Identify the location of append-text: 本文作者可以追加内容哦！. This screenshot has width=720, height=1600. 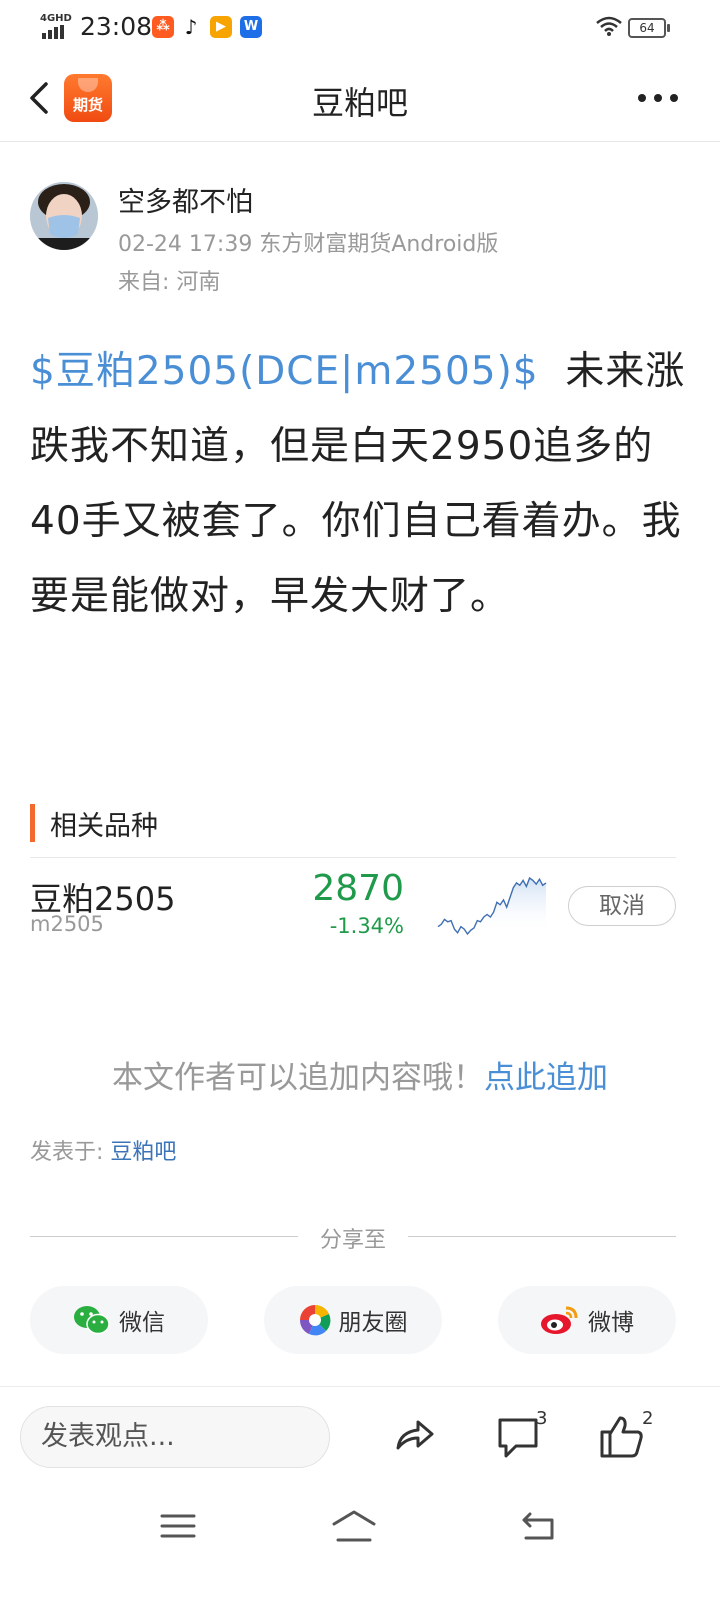
(298, 1078).